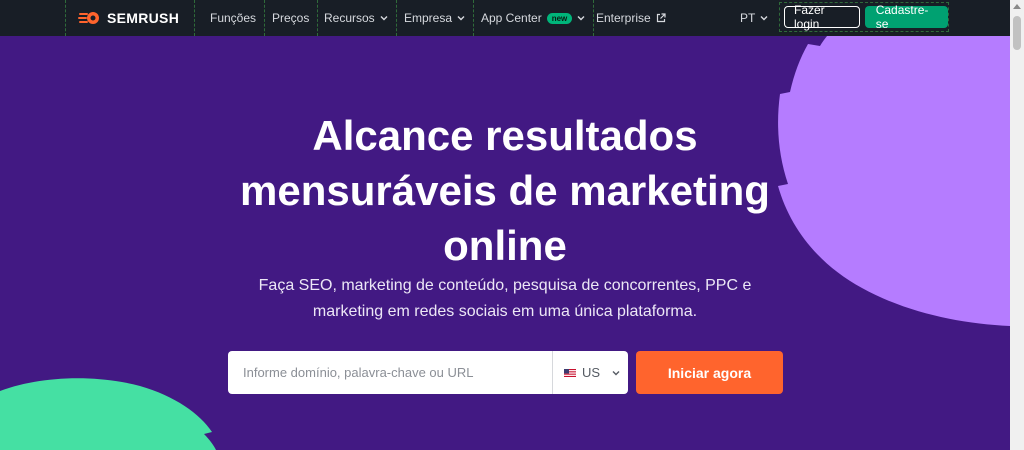 This screenshot has width=1024, height=450. I want to click on hero-title-line: mensuráveis de marketing, so click(505, 190).